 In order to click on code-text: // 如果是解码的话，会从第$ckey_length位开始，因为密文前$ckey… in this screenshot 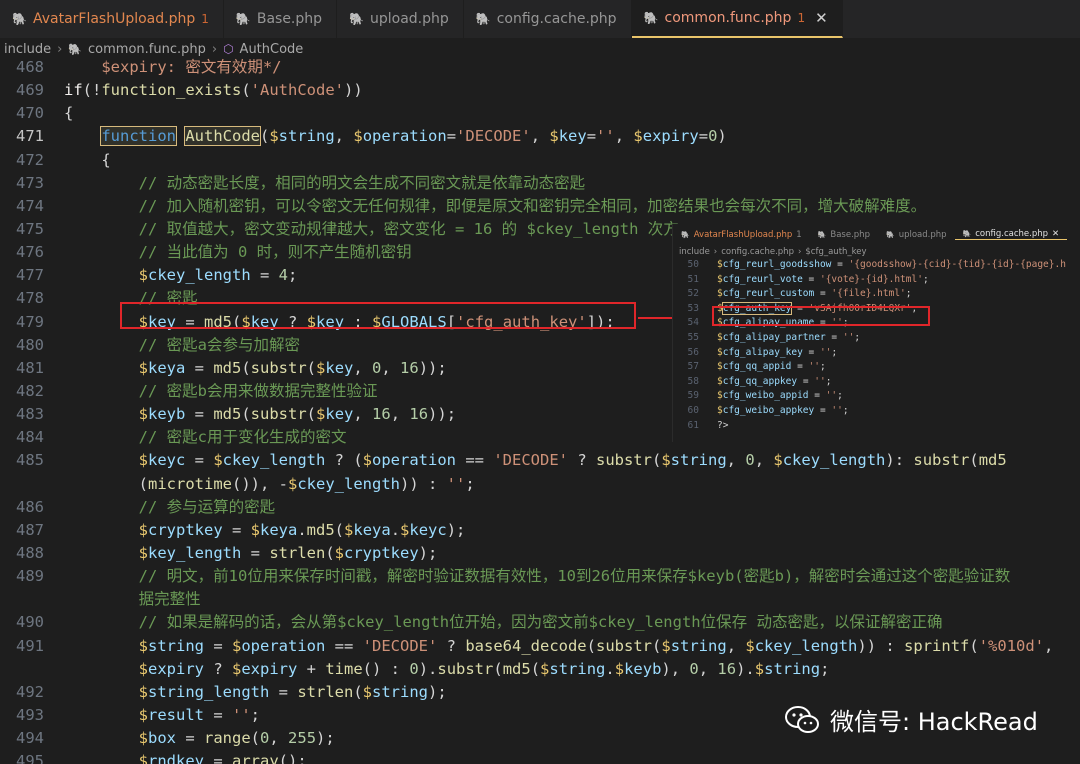, I will do `click(562, 622)`.